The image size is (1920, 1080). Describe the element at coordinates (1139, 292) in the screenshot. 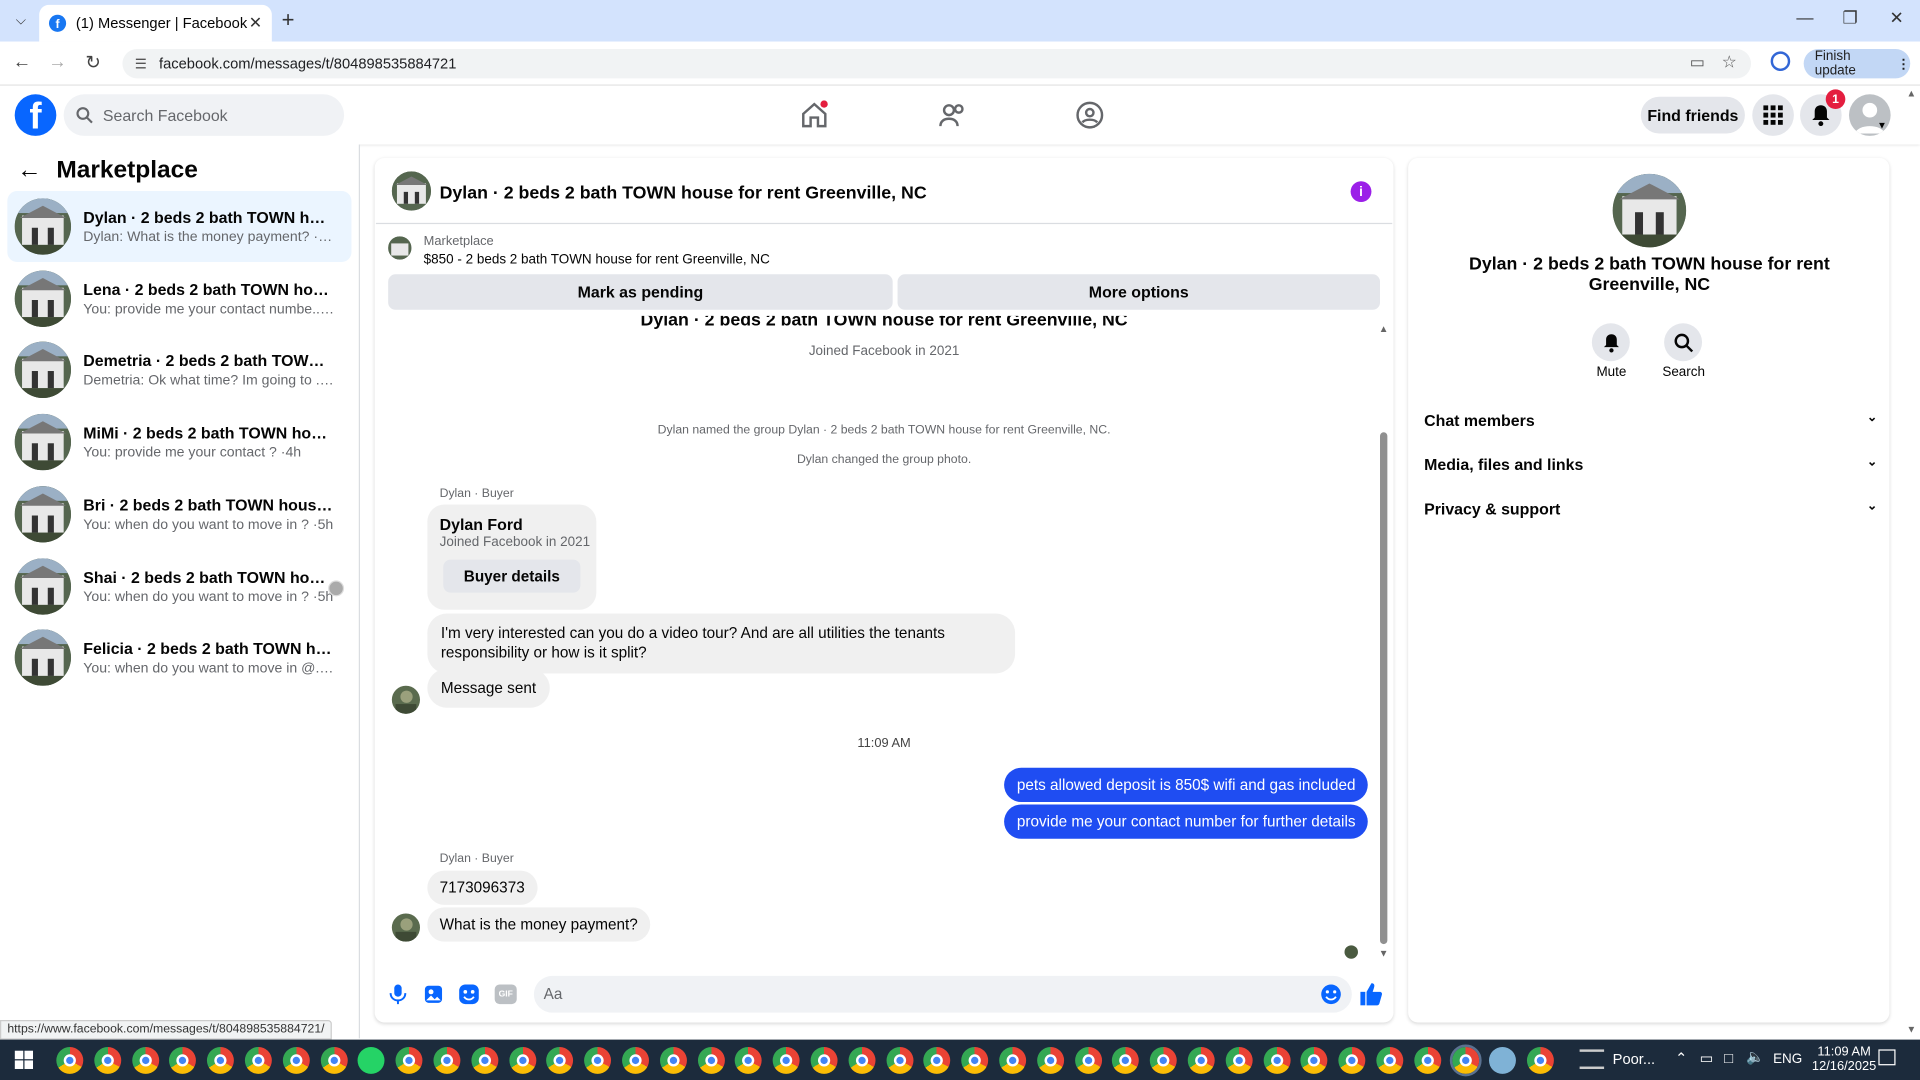

I see `more-options-button: More options` at that location.